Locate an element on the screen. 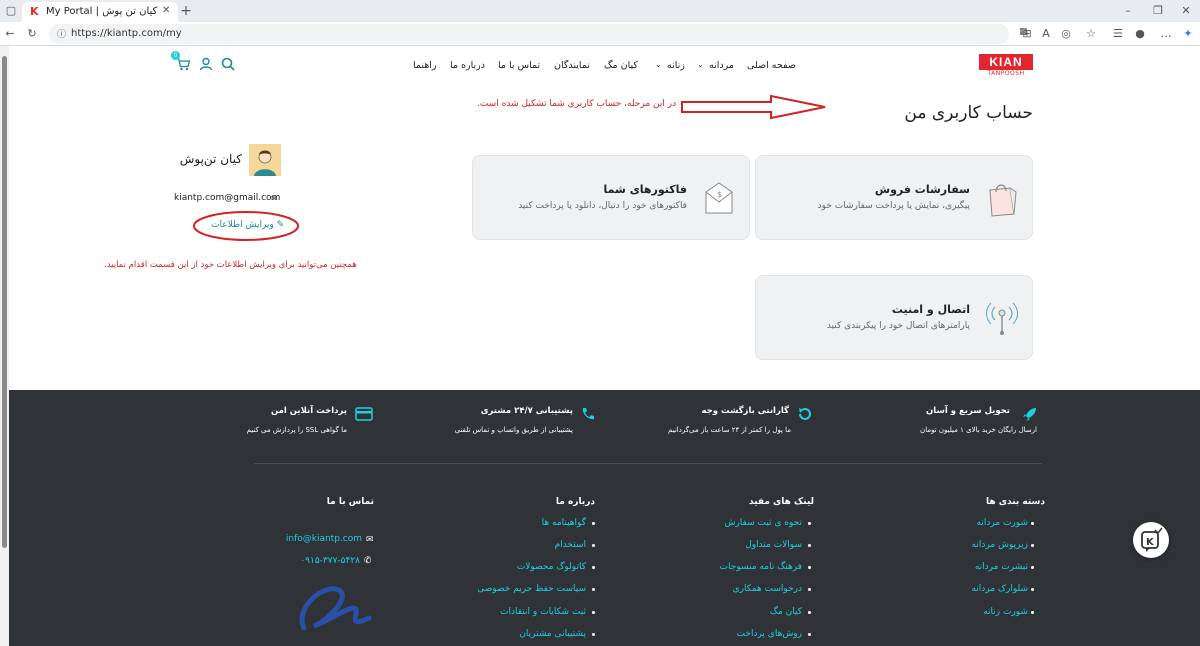 This screenshot has width=1200, height=646. footer-link: سوالات متداول is located at coordinates (773, 545).